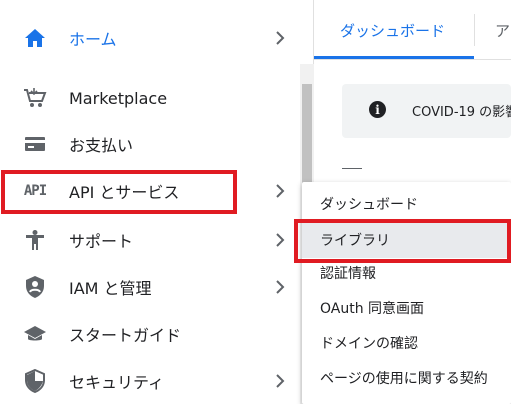  I want to click on sidebar-item-label: ホーム, so click(93, 39).